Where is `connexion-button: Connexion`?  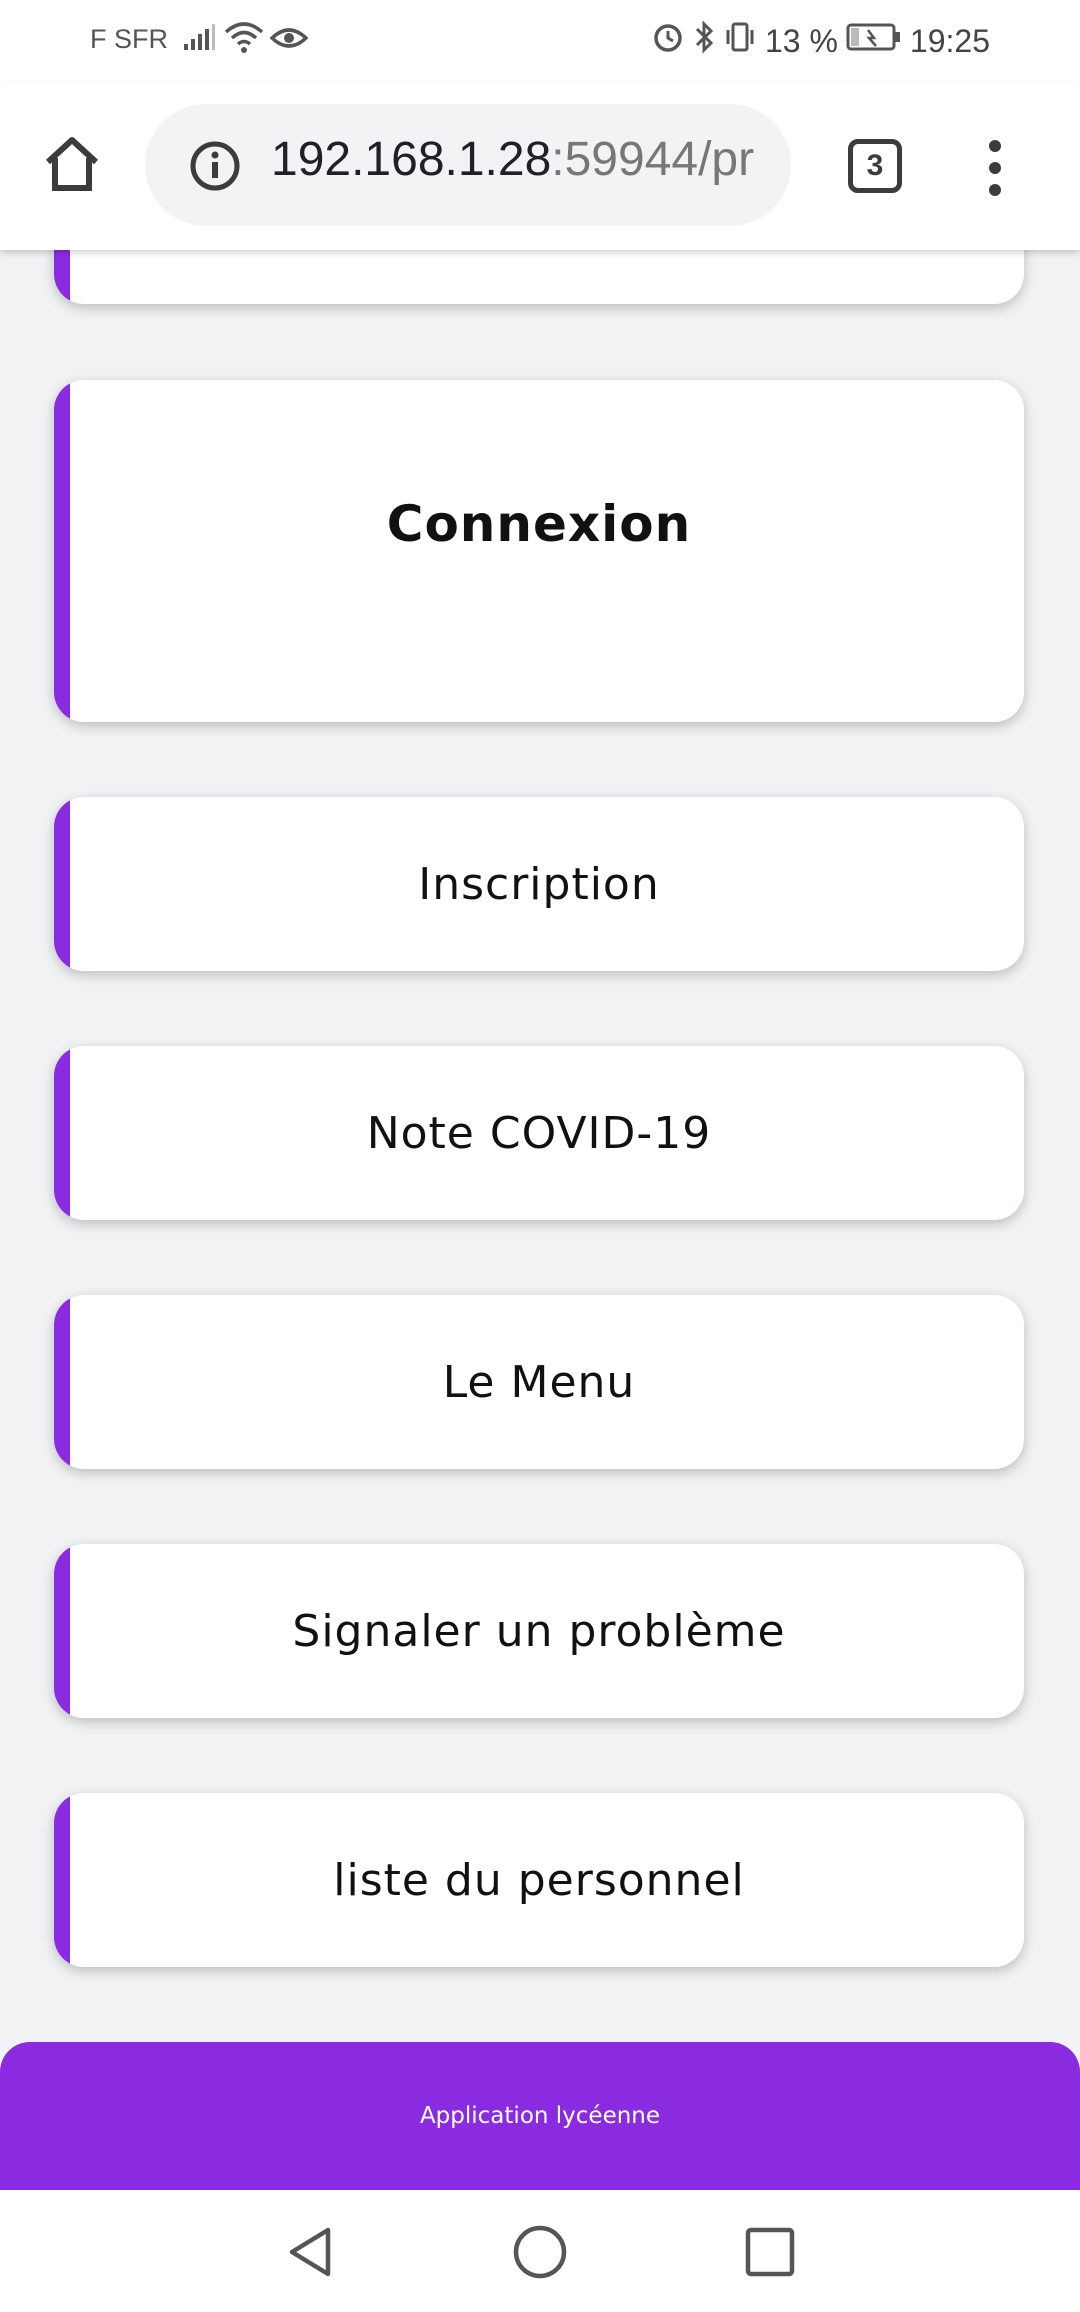
connexion-button: Connexion is located at coordinates (539, 551).